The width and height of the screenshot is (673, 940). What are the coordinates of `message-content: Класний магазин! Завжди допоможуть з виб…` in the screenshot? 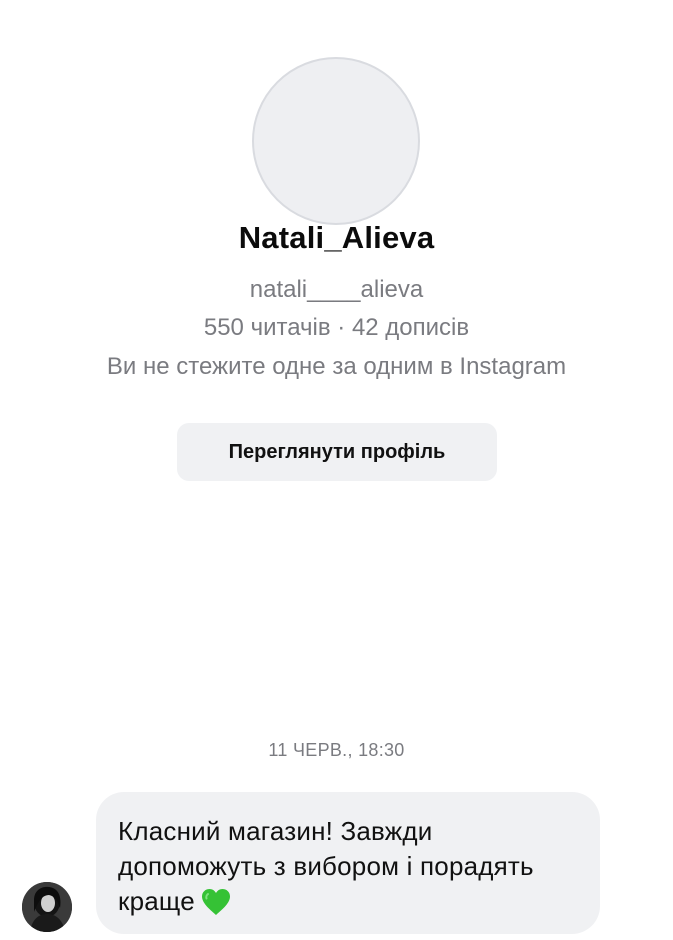 It's located at (347, 869).